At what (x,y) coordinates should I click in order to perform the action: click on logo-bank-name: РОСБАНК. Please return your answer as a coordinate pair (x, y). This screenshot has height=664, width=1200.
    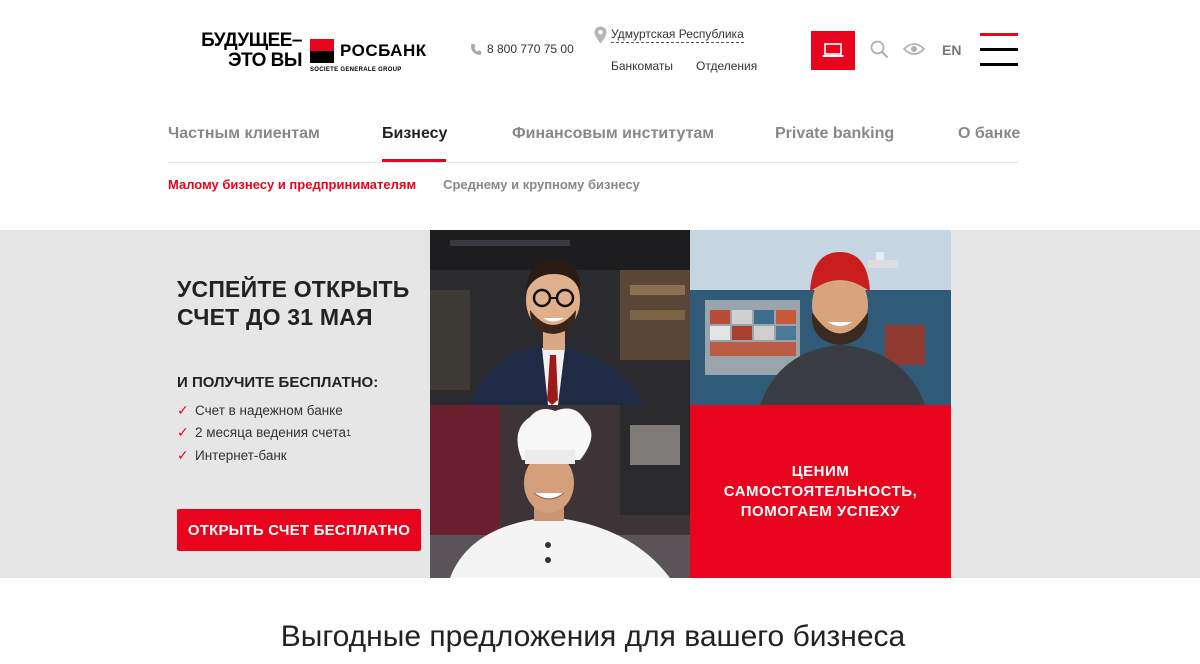
    Looking at the image, I should click on (383, 50).